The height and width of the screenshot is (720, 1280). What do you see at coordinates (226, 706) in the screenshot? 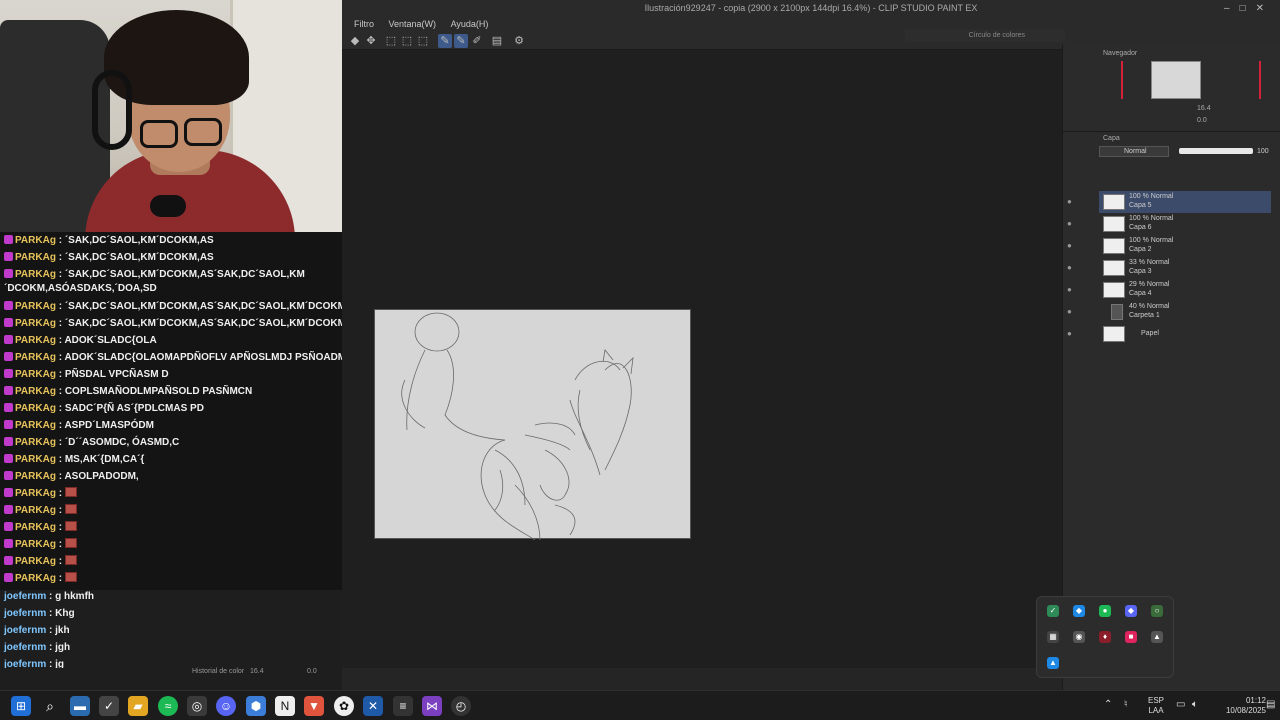
I see `discord-icon: ☺` at bounding box center [226, 706].